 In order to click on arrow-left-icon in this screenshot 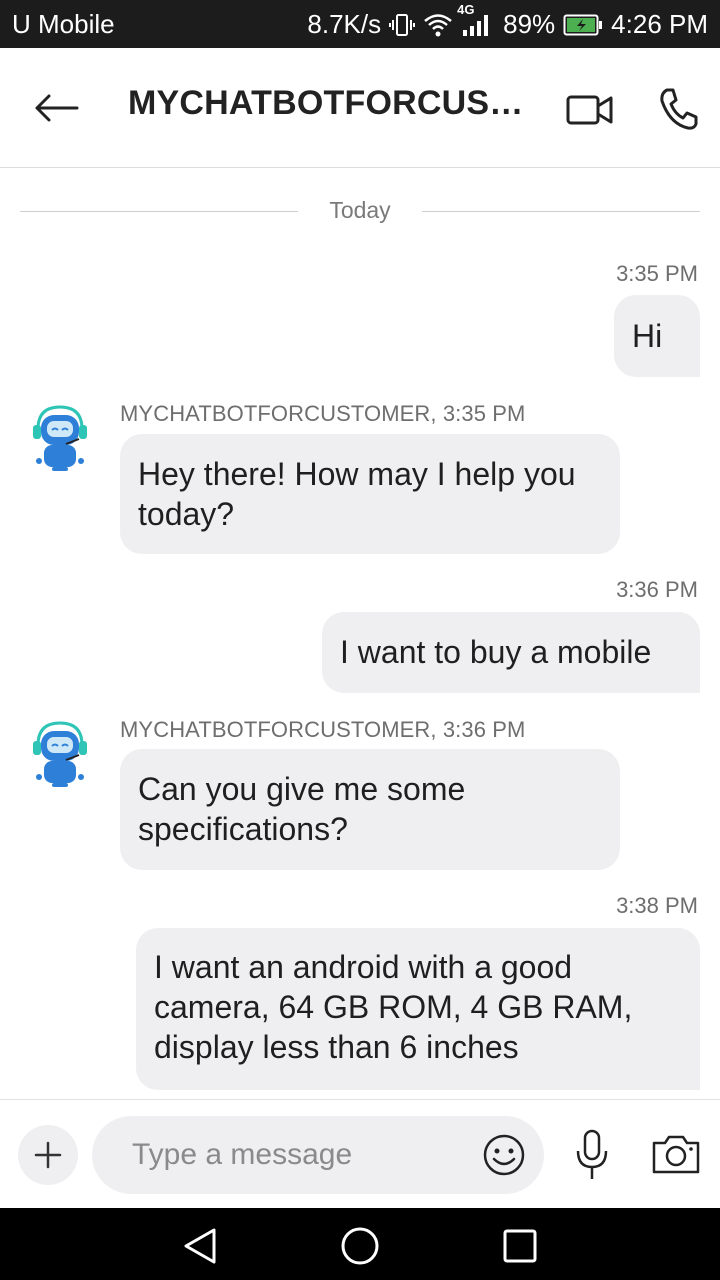, I will do `click(57, 108)`.